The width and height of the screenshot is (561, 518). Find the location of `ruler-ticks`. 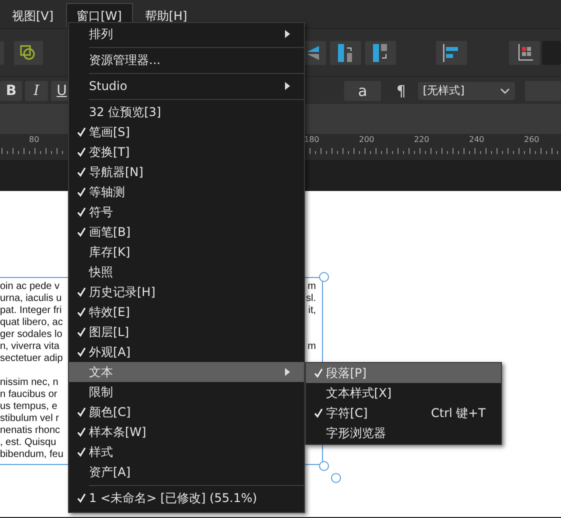

ruler-ticks is located at coordinates (33, 151).